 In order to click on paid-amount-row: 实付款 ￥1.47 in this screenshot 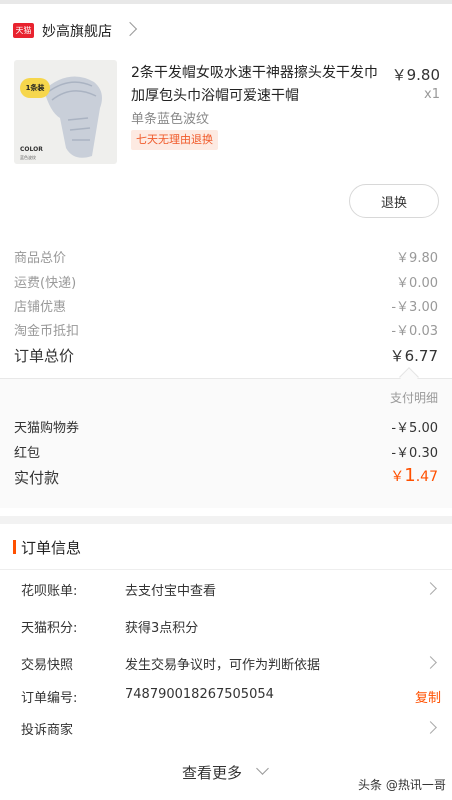, I will do `click(226, 476)`.